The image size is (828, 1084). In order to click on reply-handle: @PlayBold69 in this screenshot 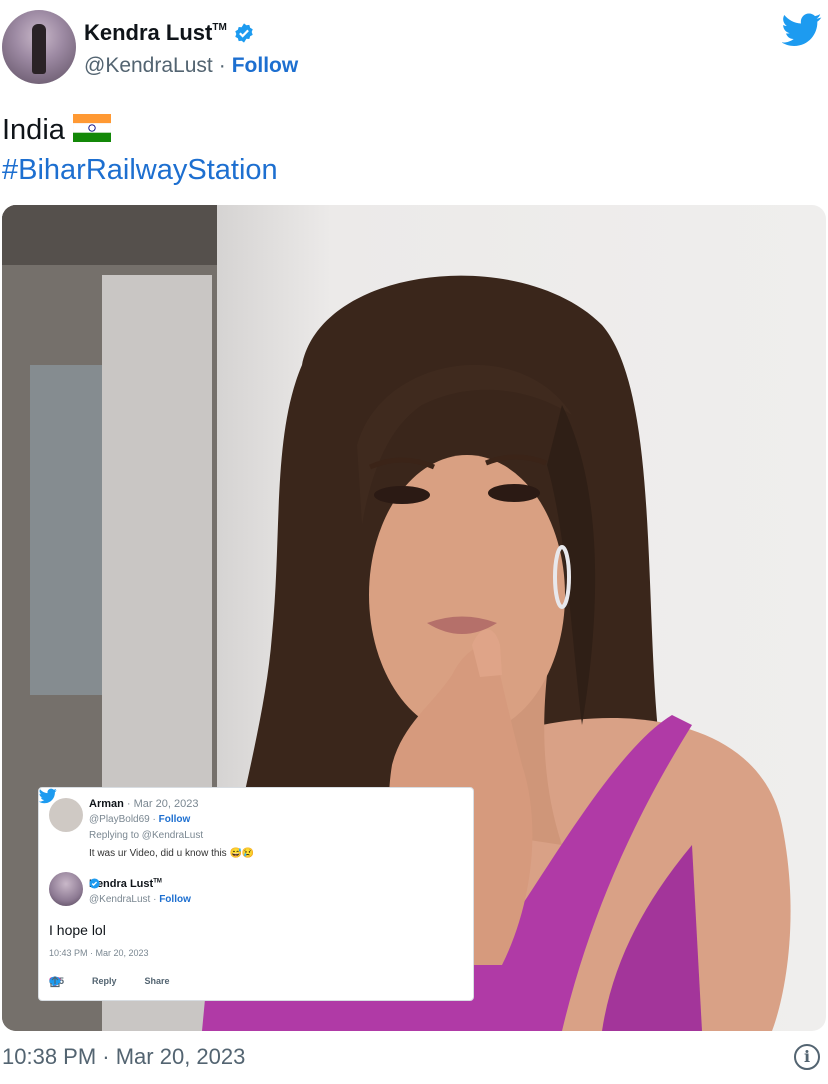, I will do `click(119, 819)`.